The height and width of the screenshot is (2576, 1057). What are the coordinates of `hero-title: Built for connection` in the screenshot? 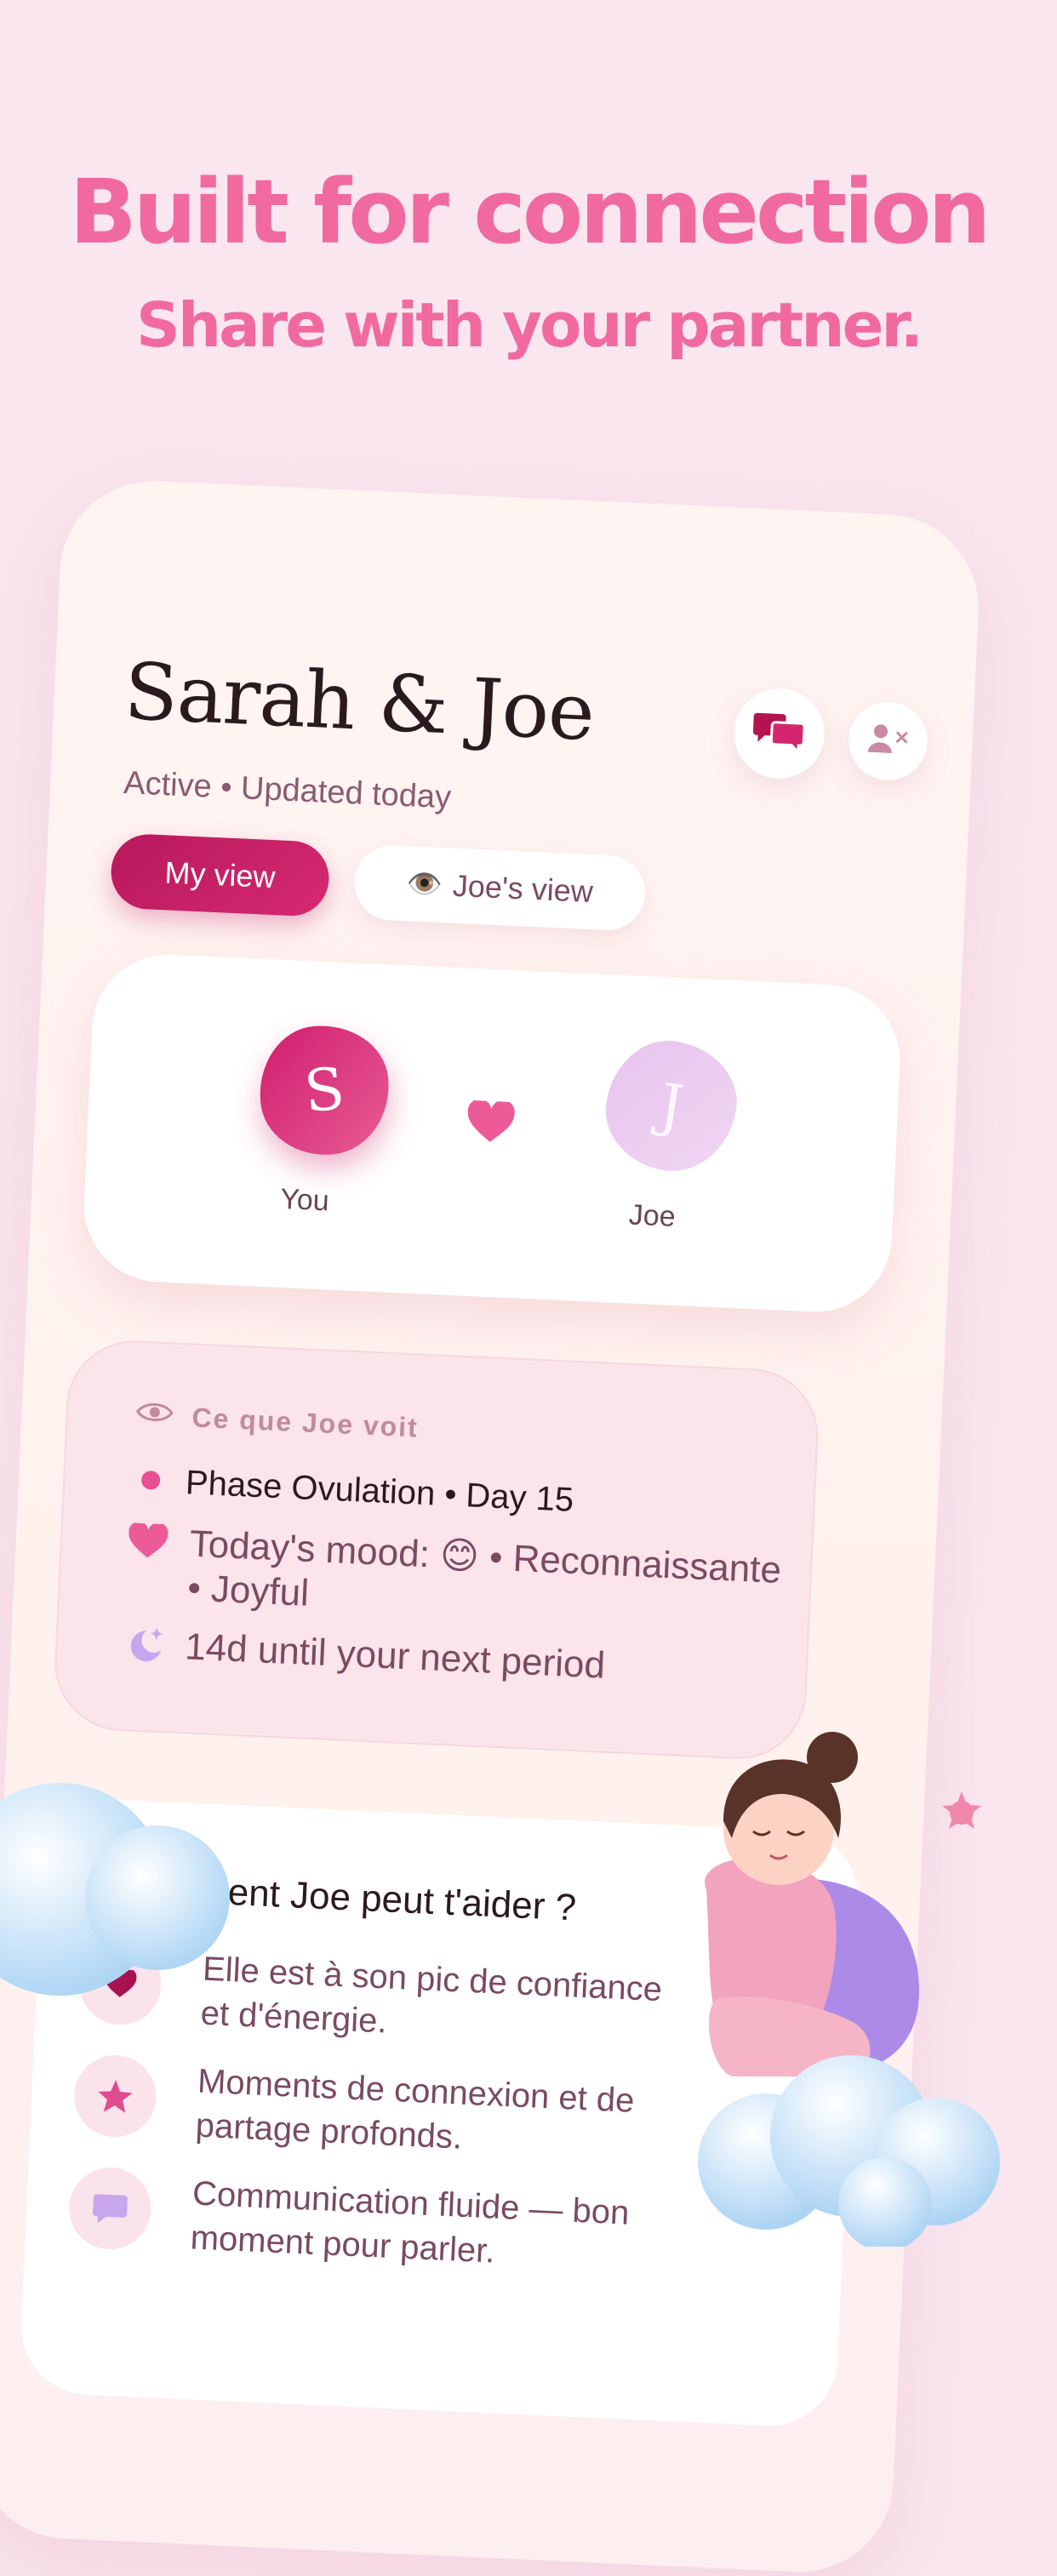 It's located at (530, 212).